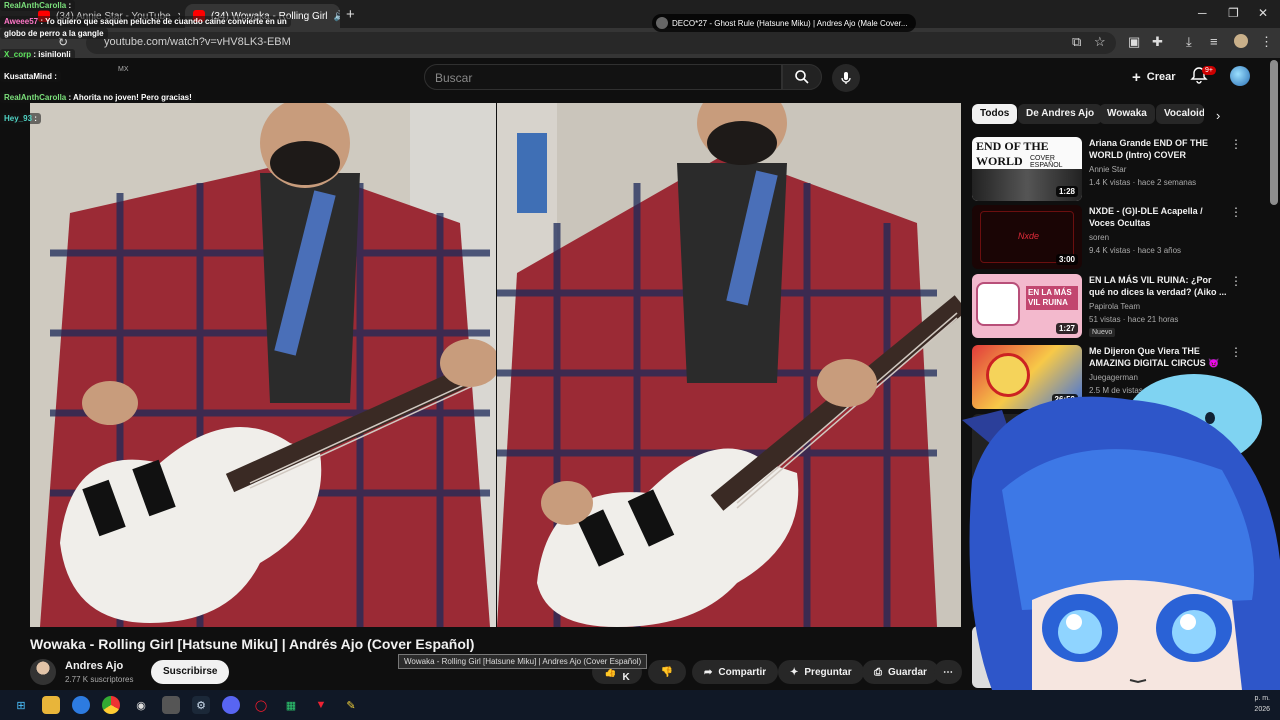 This screenshot has height=720, width=1280. Describe the element at coordinates (141, 705) in the screenshot. I see `obs-icon: ◉` at that location.